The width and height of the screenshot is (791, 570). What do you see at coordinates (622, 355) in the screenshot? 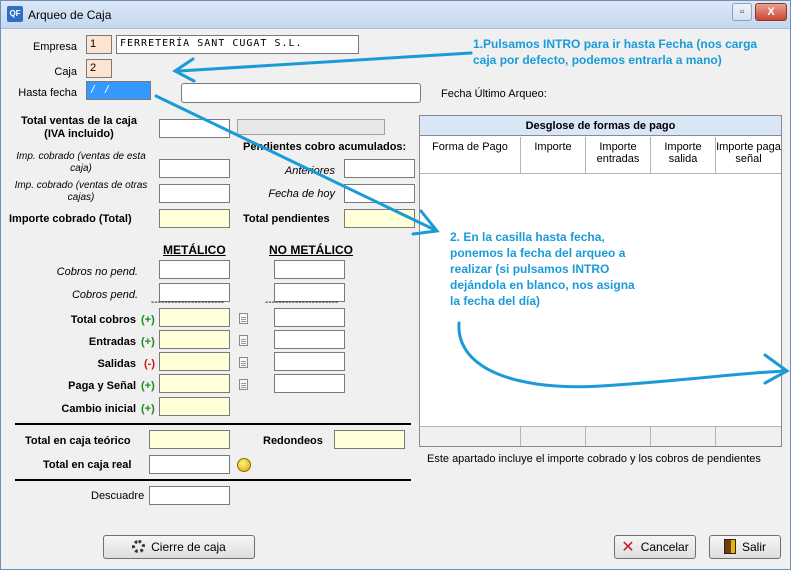
I see `arrow-3-curve` at bounding box center [622, 355].